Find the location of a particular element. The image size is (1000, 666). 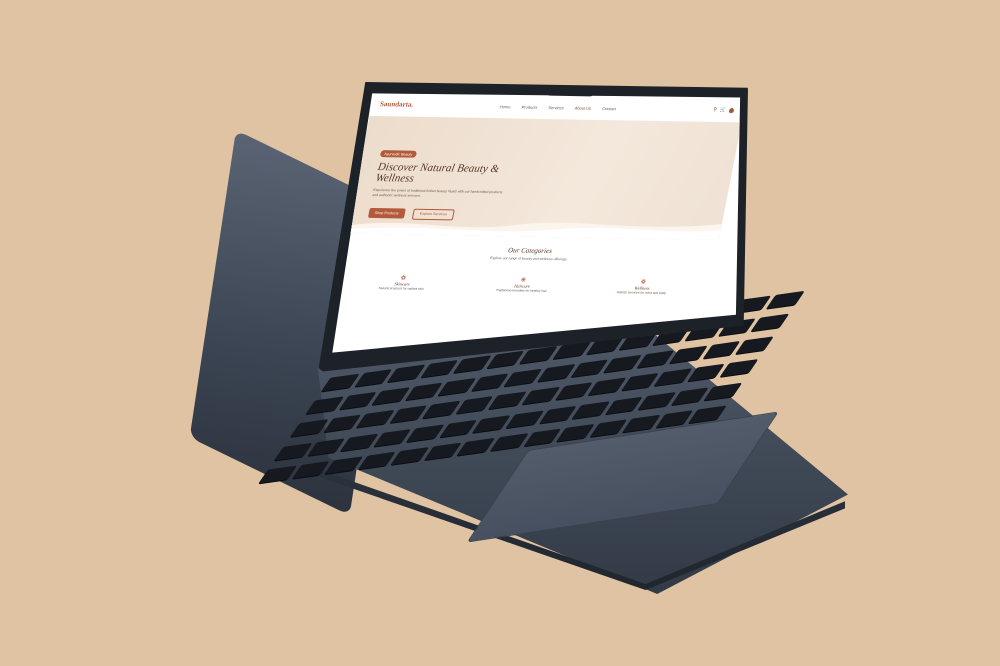

nav-link-services: Services is located at coordinates (556, 107).